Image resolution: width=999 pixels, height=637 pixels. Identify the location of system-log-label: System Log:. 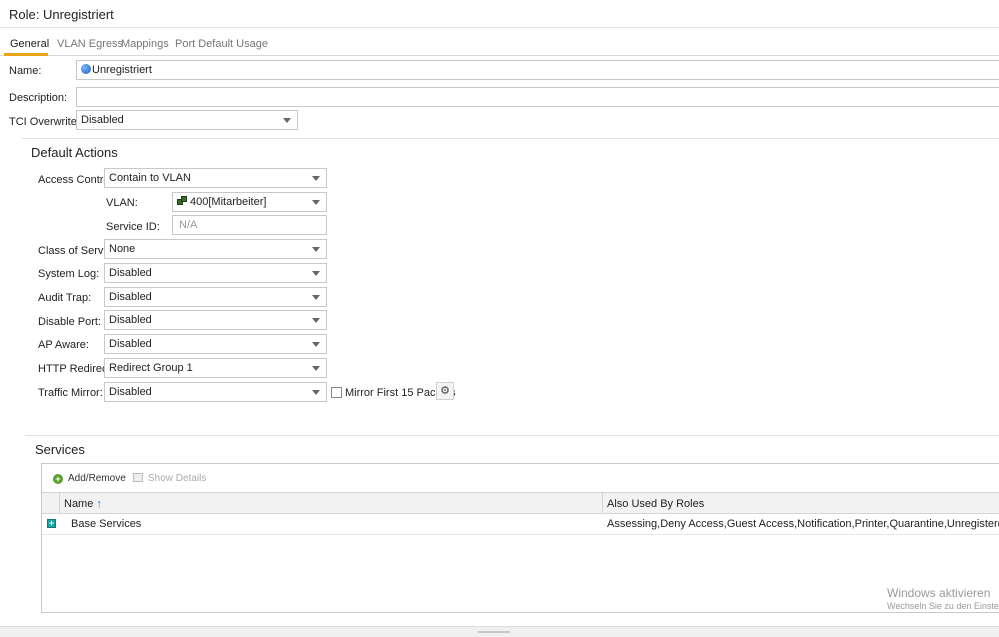
(69, 274).